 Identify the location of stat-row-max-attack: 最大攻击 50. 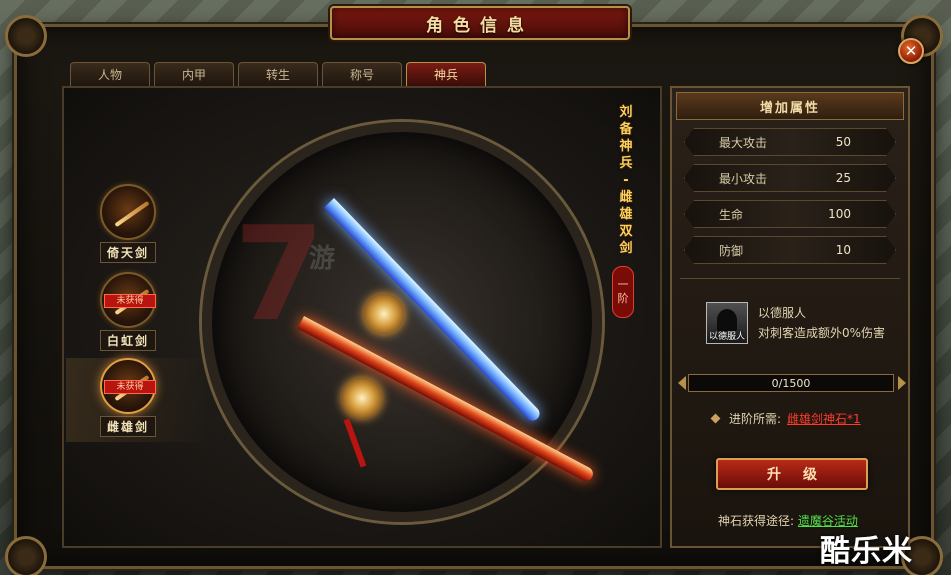
(790, 142).